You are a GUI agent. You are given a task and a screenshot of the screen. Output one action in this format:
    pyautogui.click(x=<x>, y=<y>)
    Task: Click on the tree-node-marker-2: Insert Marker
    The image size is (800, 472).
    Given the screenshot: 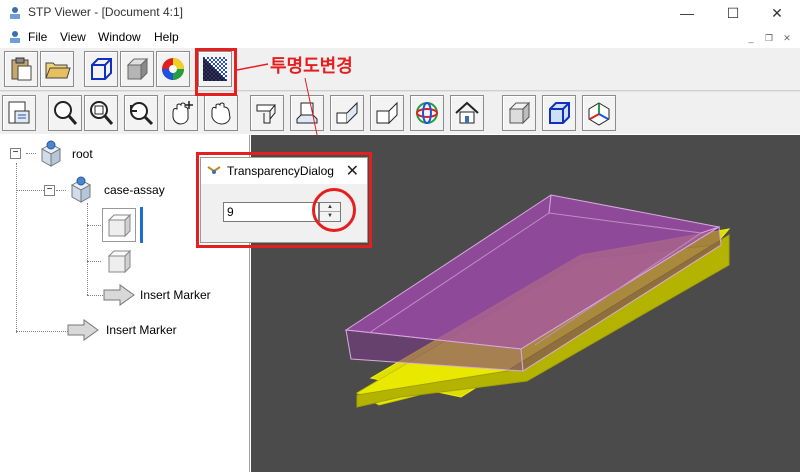 What is the action you would take?
    pyautogui.click(x=141, y=330)
    